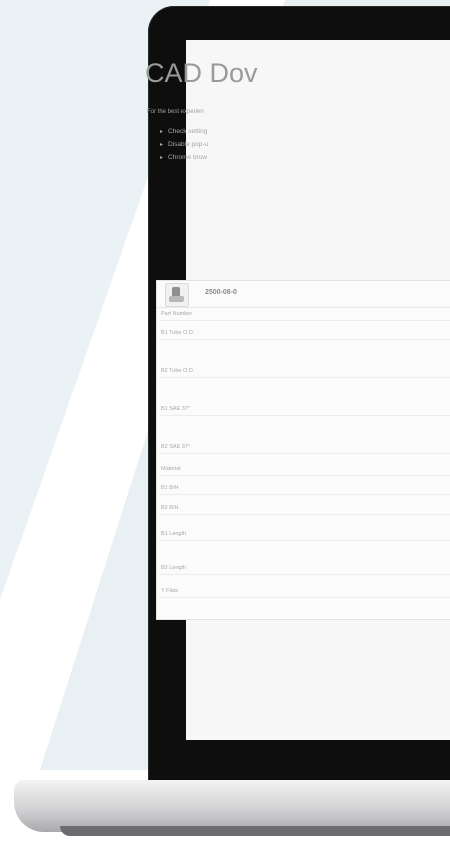  I want to click on spec-row-b1-sae: B1 SAE 37°, so click(304, 409).